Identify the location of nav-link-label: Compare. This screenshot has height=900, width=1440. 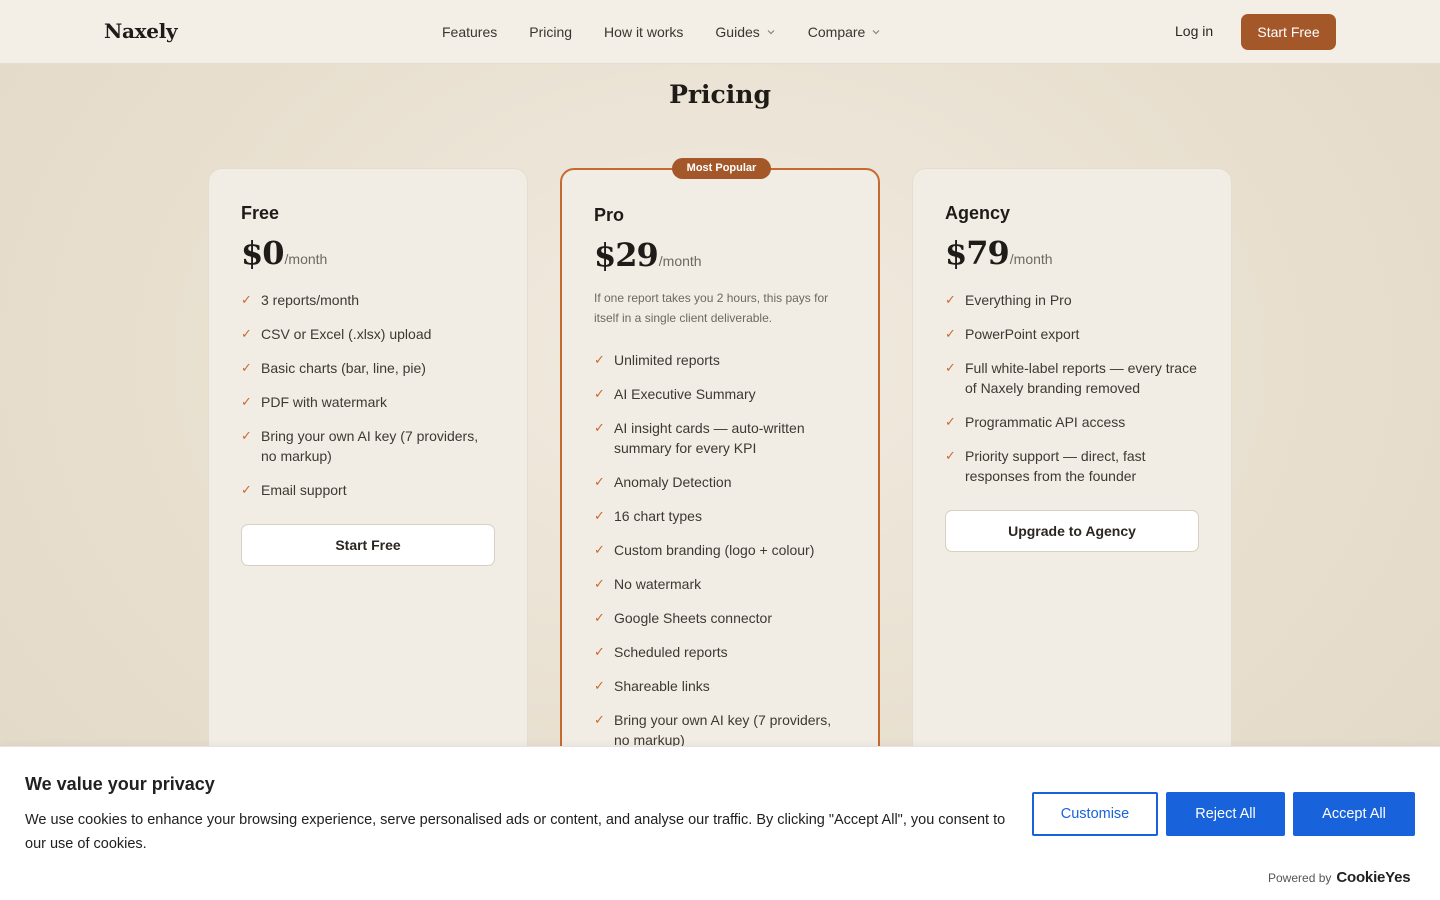
(836, 32).